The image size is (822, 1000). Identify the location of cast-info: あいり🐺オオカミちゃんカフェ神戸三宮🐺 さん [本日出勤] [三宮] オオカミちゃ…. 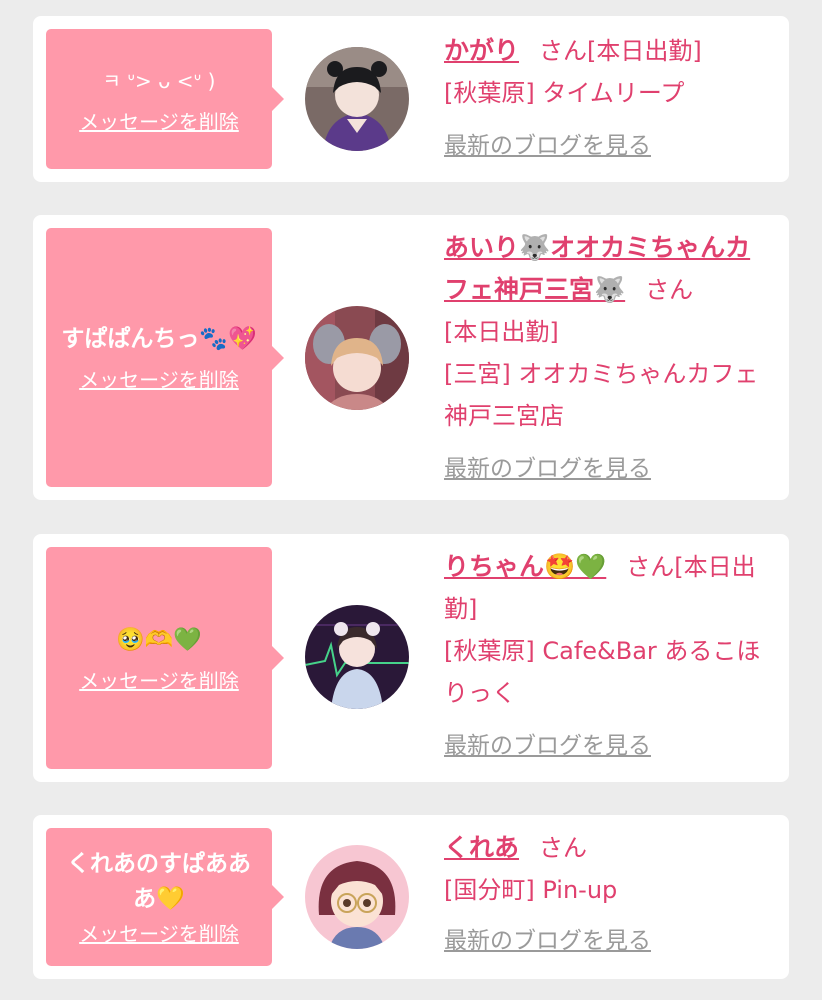
(609, 358).